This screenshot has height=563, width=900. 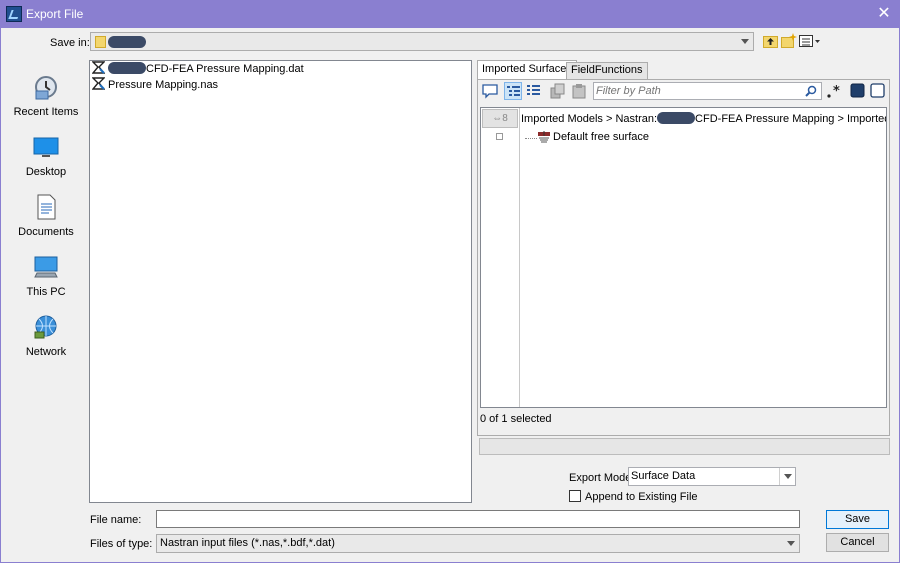 I want to click on append-label: Append to Existing File, so click(x=641, y=497).